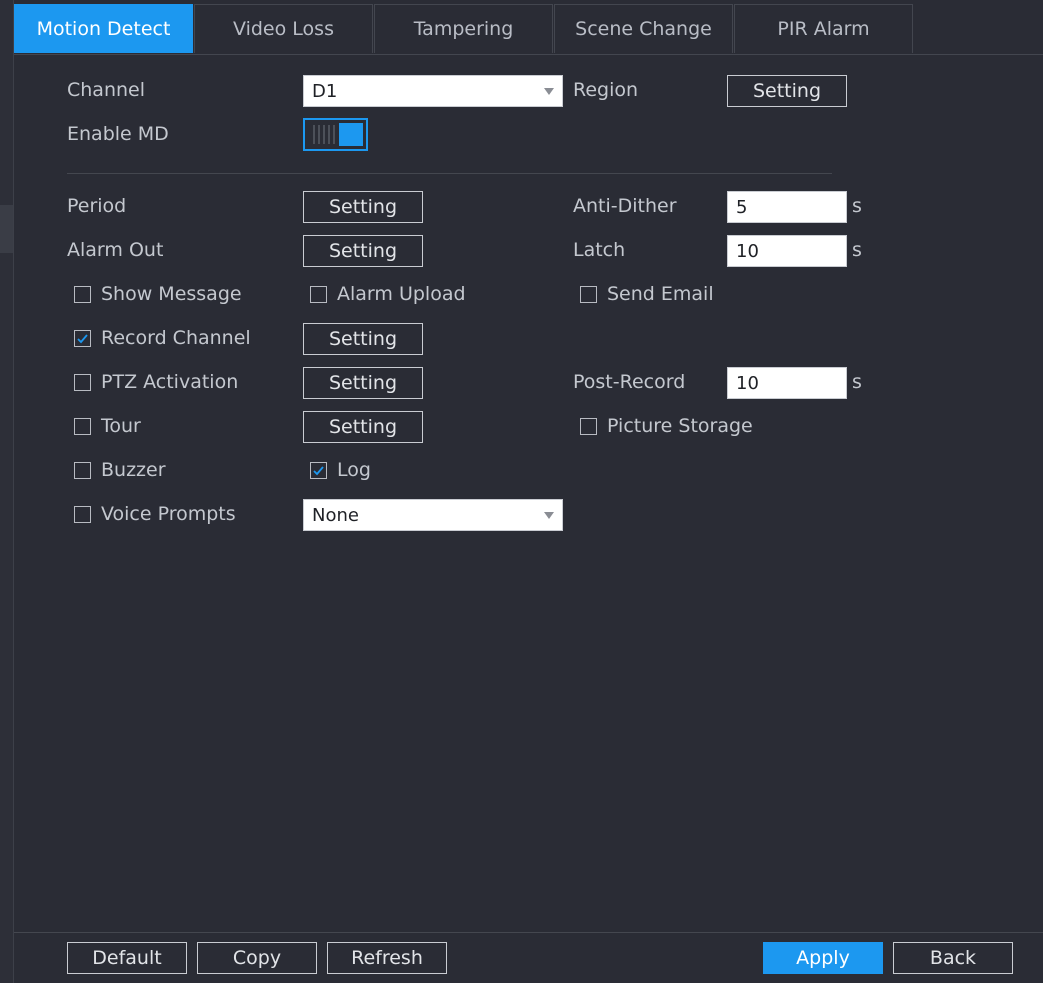 This screenshot has width=1043, height=983. What do you see at coordinates (325, 134) in the screenshot?
I see `toggle-track` at bounding box center [325, 134].